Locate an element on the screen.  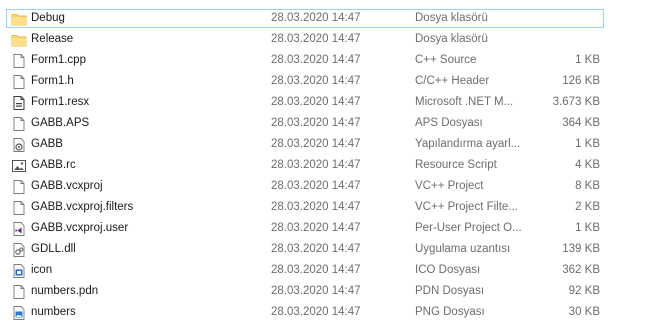
file-type: ICO Dosyası is located at coordinates (448, 270).